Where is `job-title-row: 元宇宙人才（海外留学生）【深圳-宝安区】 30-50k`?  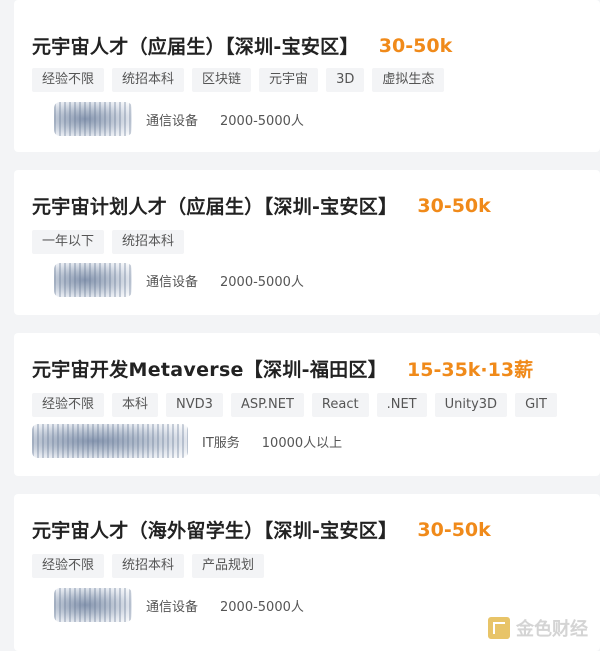
job-title-row: 元宇宙人才（海外留学生）【深圳-宝安区】 30-50k is located at coordinates (261, 529).